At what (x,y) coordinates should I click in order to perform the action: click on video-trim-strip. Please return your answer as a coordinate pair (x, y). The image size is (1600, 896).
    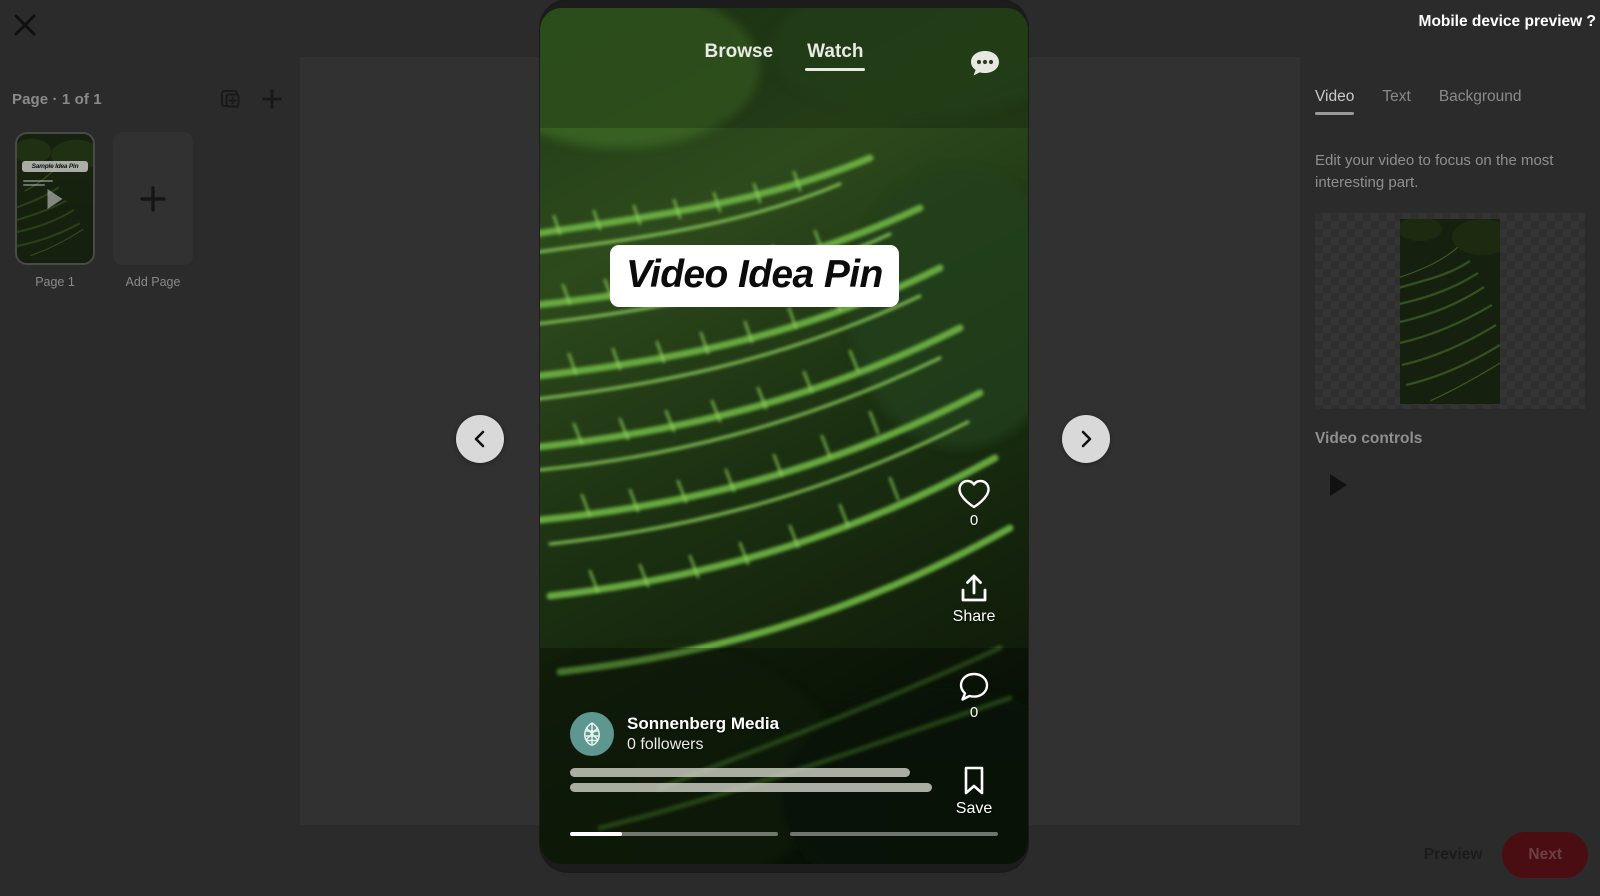
    Looking at the image, I should click on (1450, 311).